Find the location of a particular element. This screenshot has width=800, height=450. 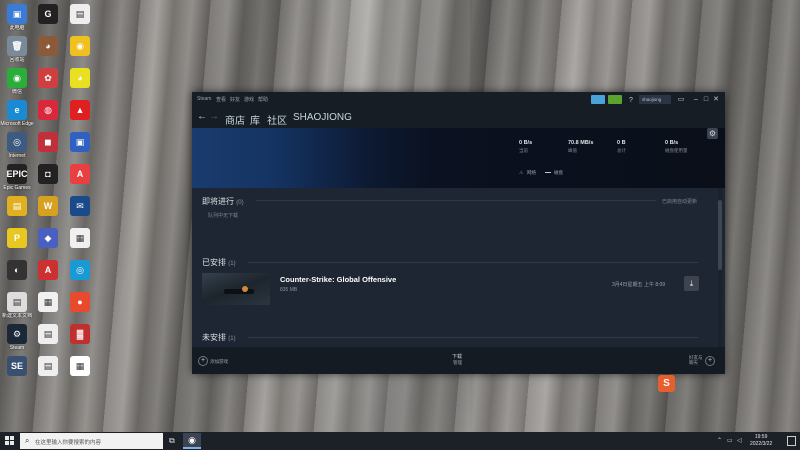

tray-expand-icon: ⌃ is located at coordinates (719, 440).